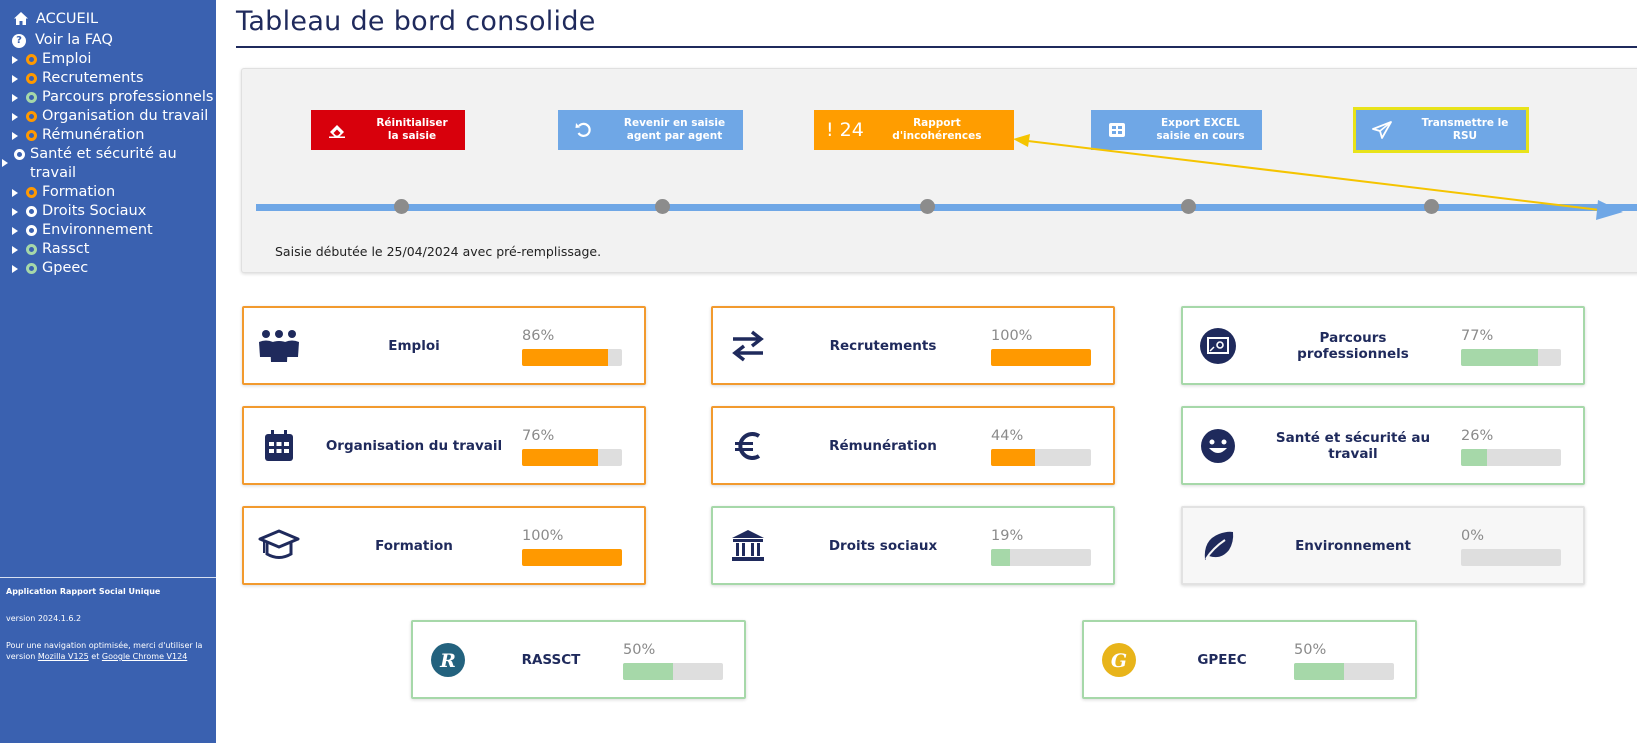 The image size is (1637, 743). I want to click on page-title: Tableau de bord consolide, so click(416, 21).